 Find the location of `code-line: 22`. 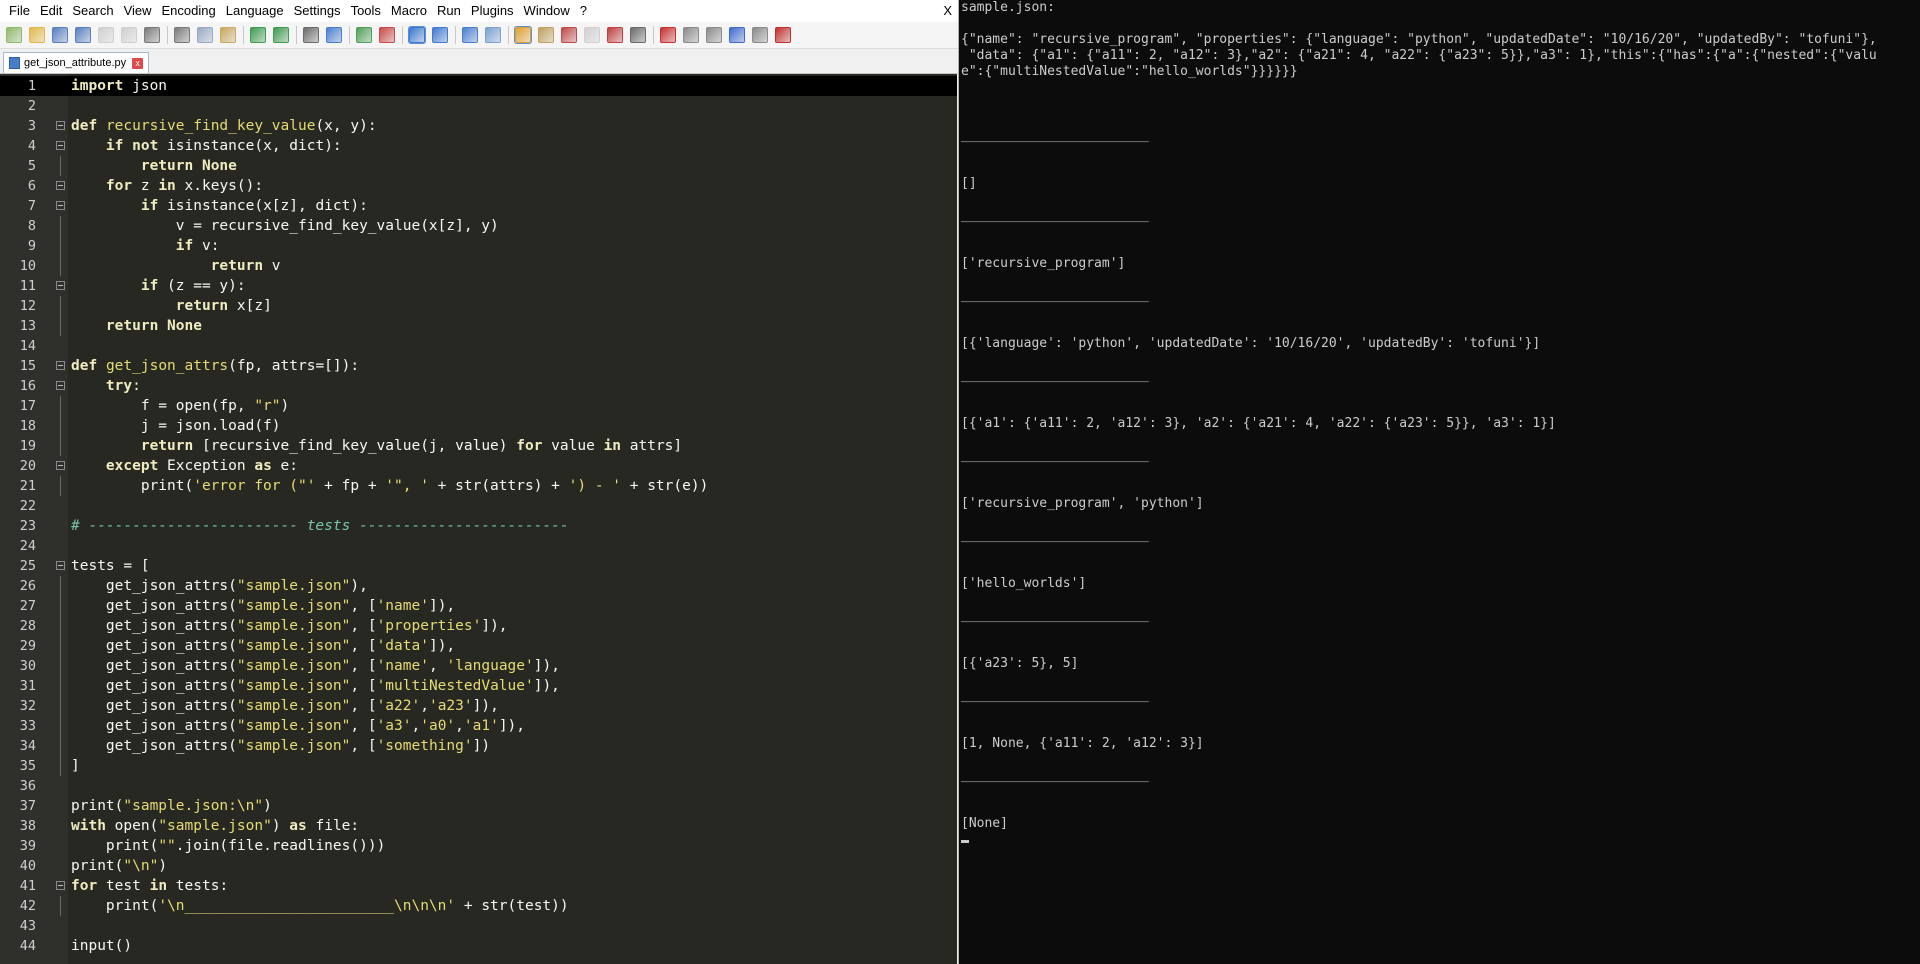

code-line: 22 is located at coordinates (478, 506).